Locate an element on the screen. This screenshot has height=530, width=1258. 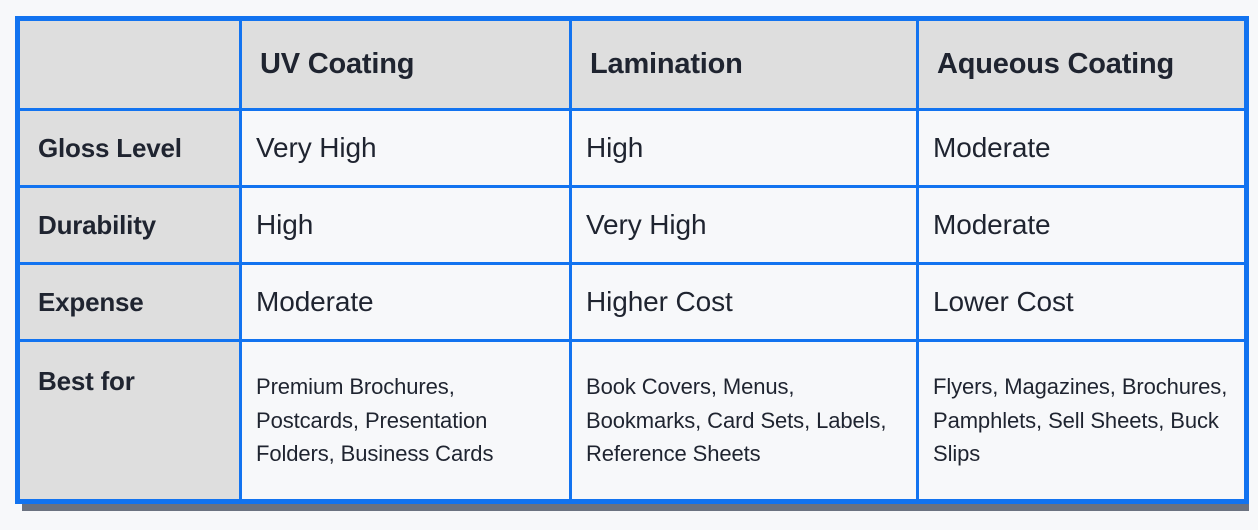
cell-expense-aqueous-coating: Lower Cost is located at coordinates (1082, 302).